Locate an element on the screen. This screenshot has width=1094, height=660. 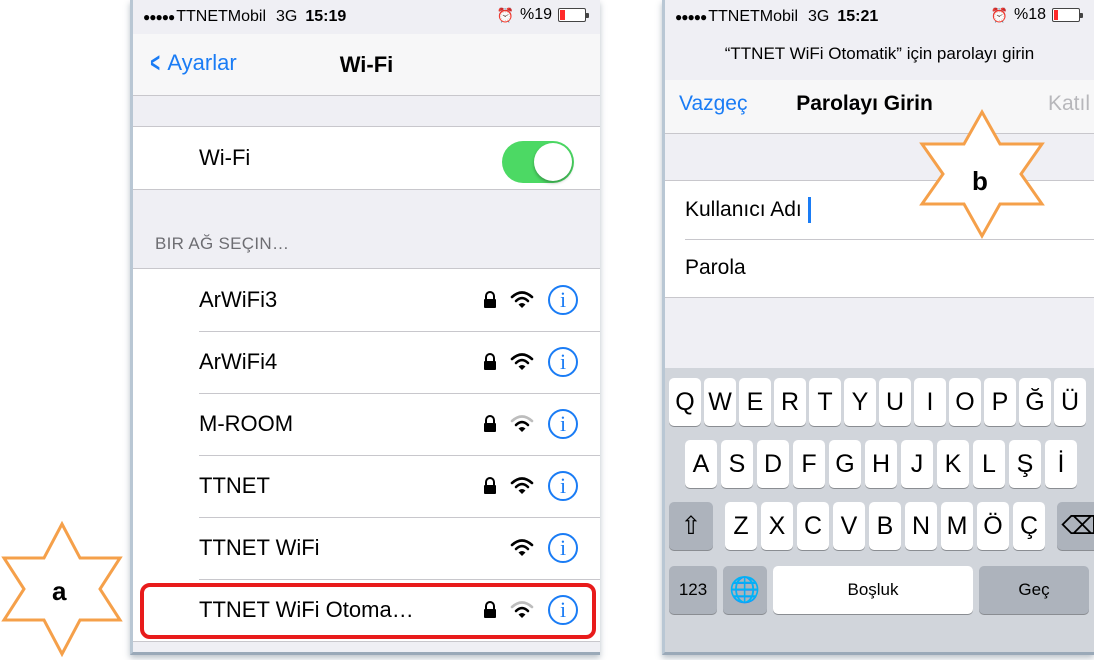
network-row: ArWiFi4 i is located at coordinates (366, 362).